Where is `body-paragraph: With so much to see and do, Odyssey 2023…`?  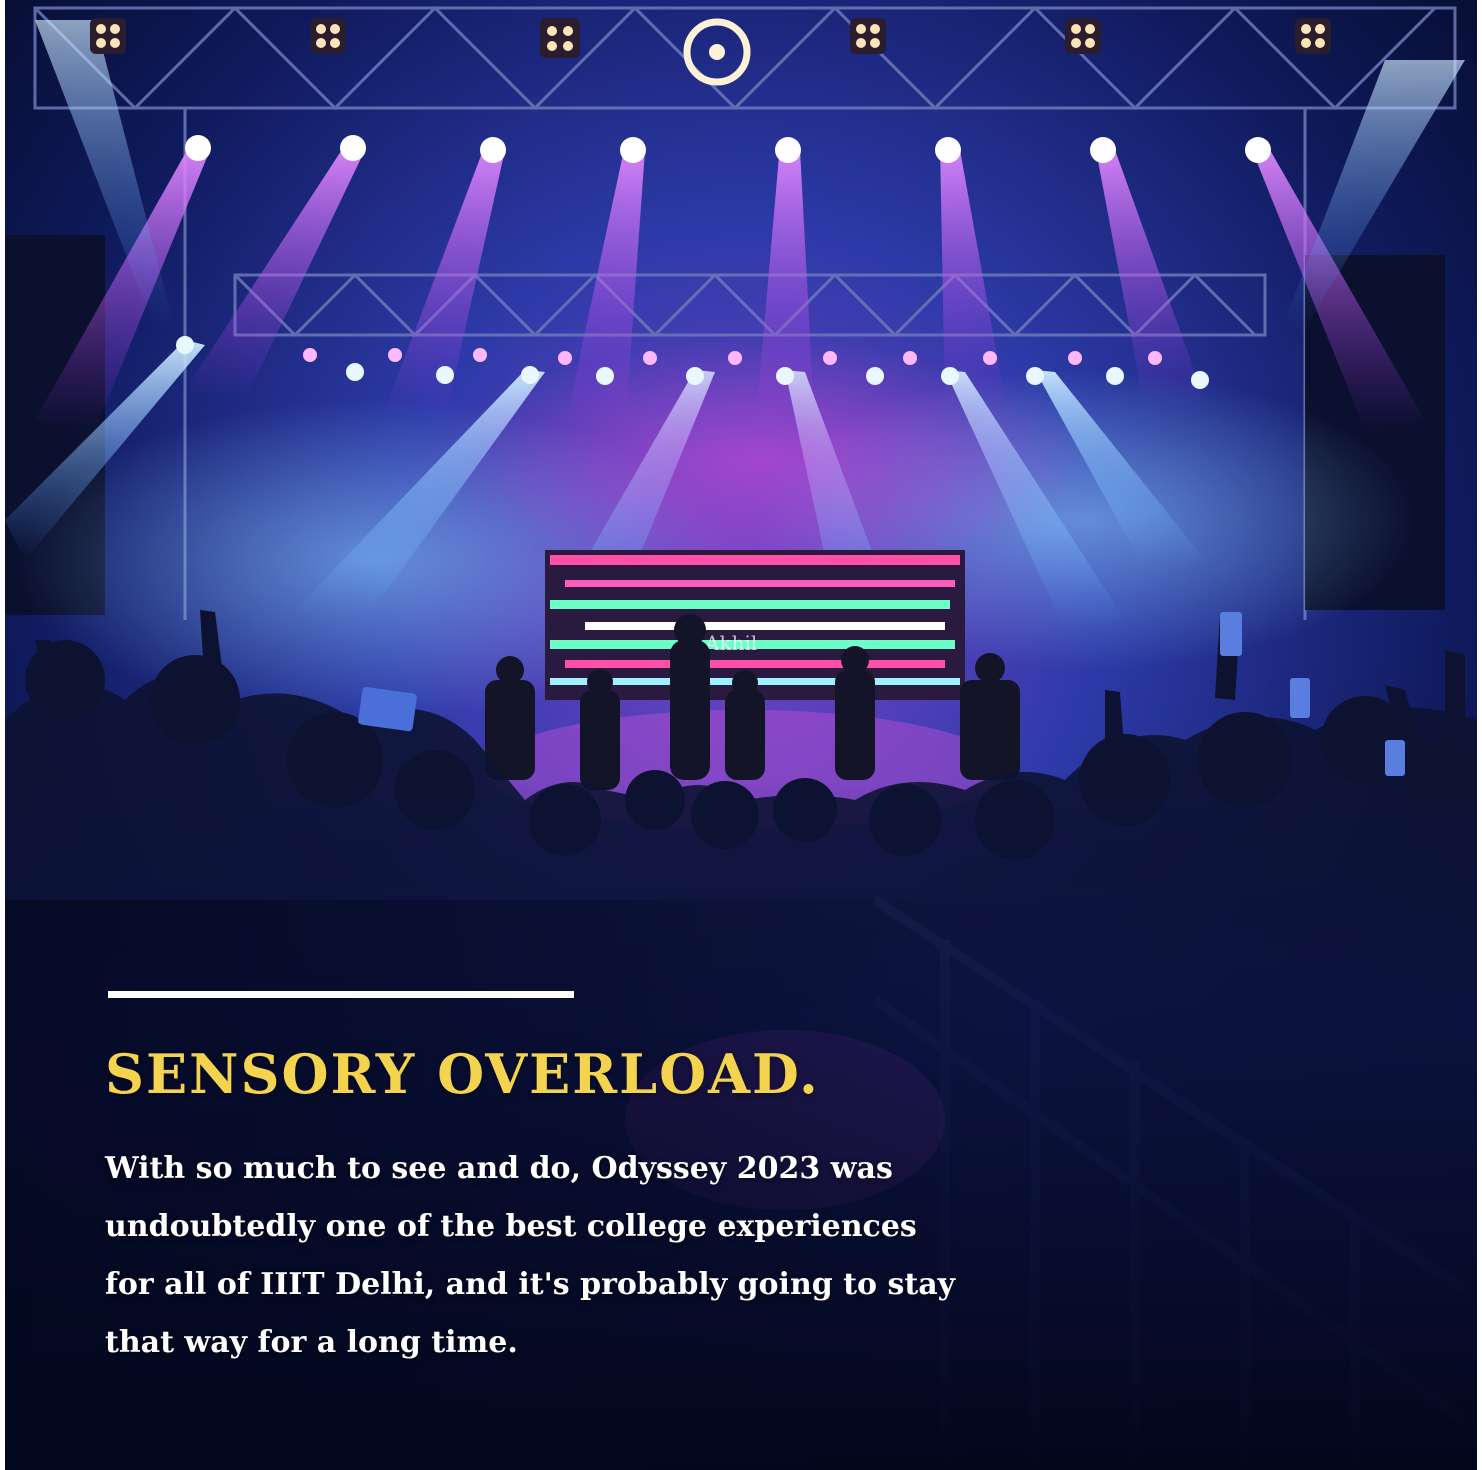 body-paragraph: With so much to see and do, Odyssey 2023… is located at coordinates (530, 1255).